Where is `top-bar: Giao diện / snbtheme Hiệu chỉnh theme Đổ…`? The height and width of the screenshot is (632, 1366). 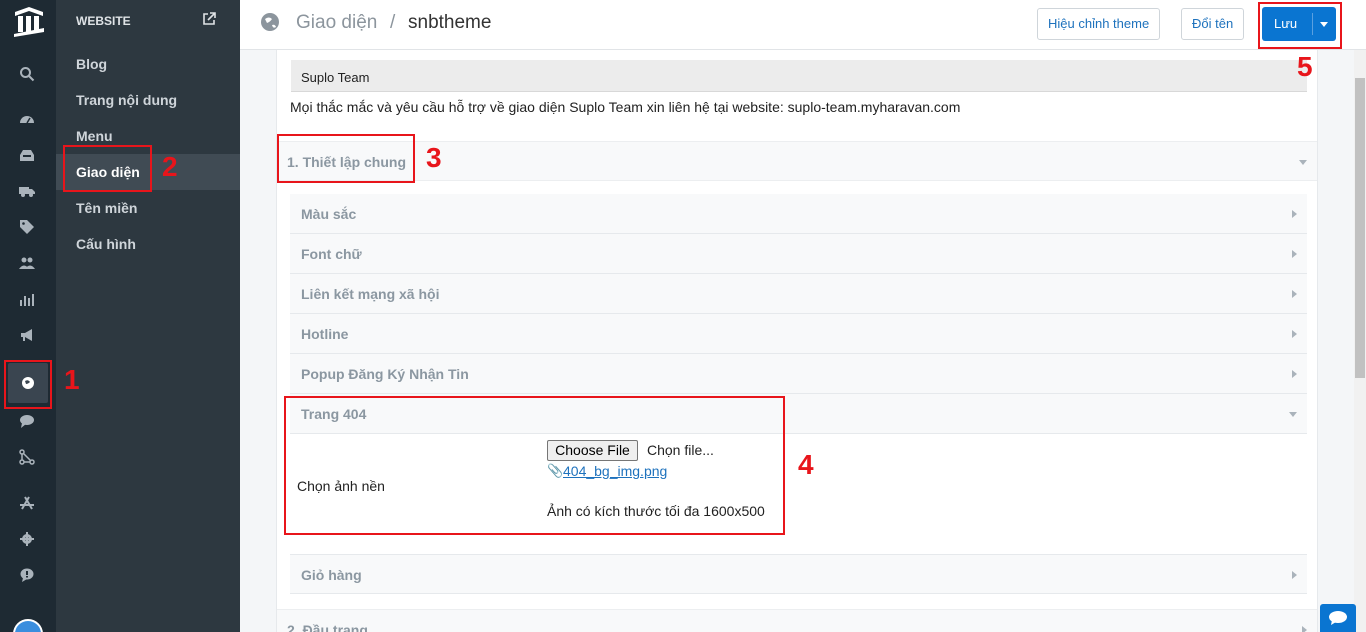 top-bar: Giao diện / snbtheme Hiệu chỉnh theme Đổ… is located at coordinates (803, 25).